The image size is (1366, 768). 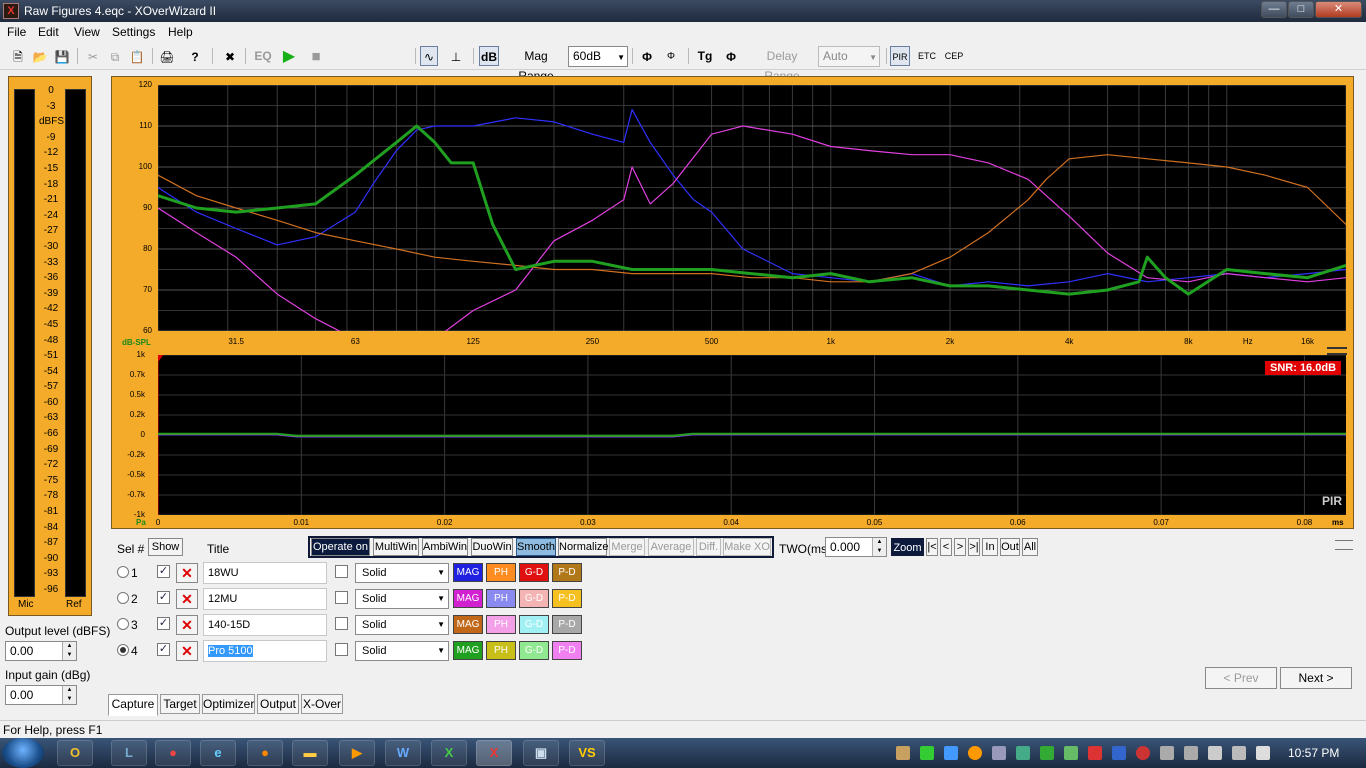 What do you see at coordinates (265, 573) in the screenshot?
I see `trace-title-input: 18WU` at bounding box center [265, 573].